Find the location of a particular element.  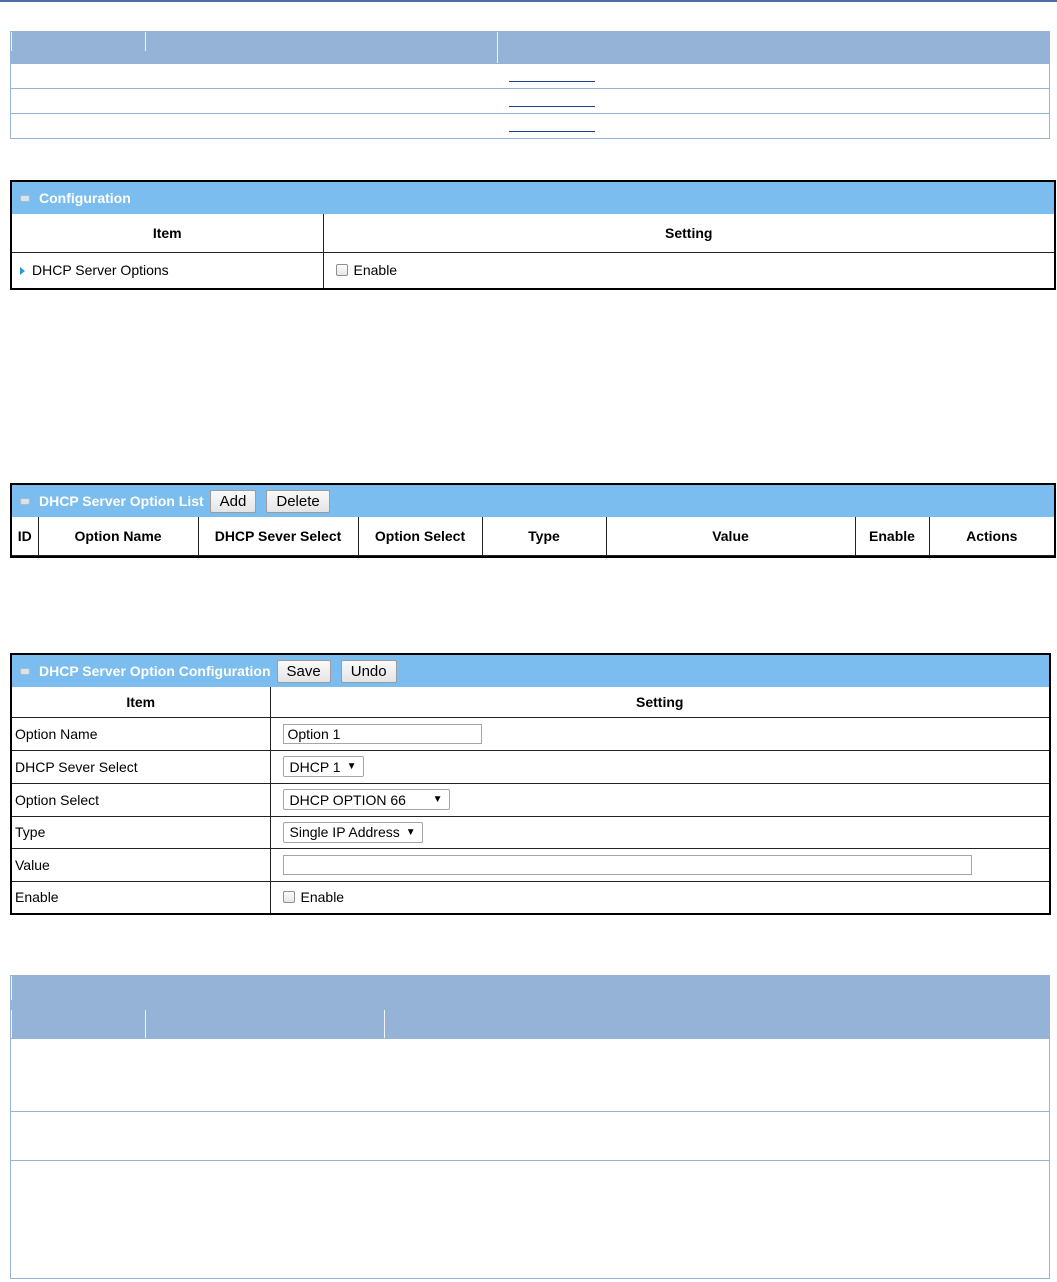

column-header-value: Value is located at coordinates (730, 536).